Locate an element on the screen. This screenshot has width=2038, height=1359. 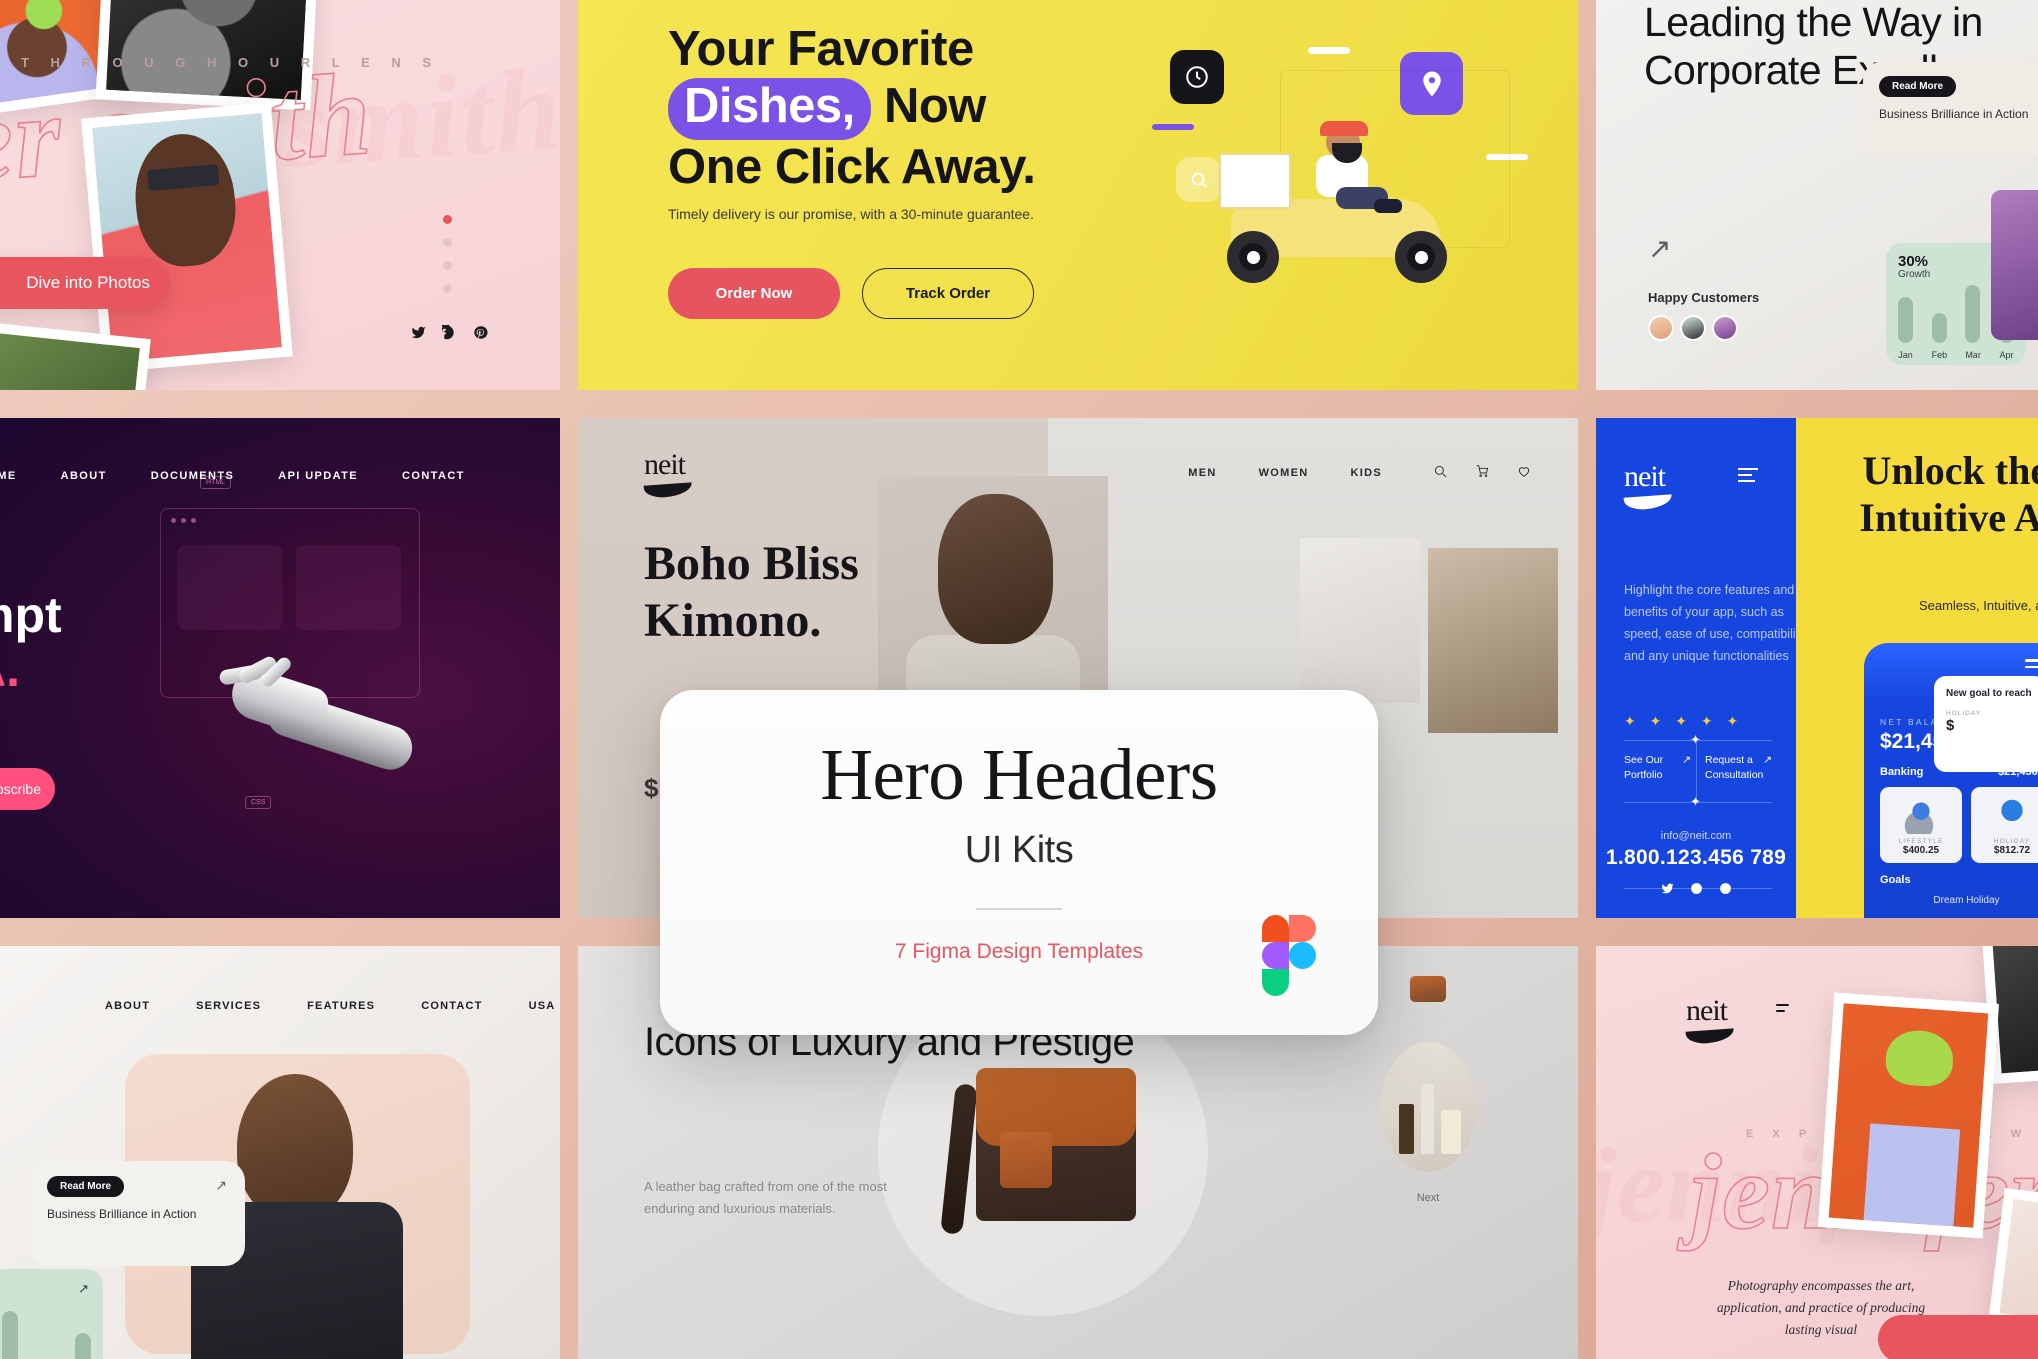
product-preview-column: Next is located at coordinates (1428, 1090).